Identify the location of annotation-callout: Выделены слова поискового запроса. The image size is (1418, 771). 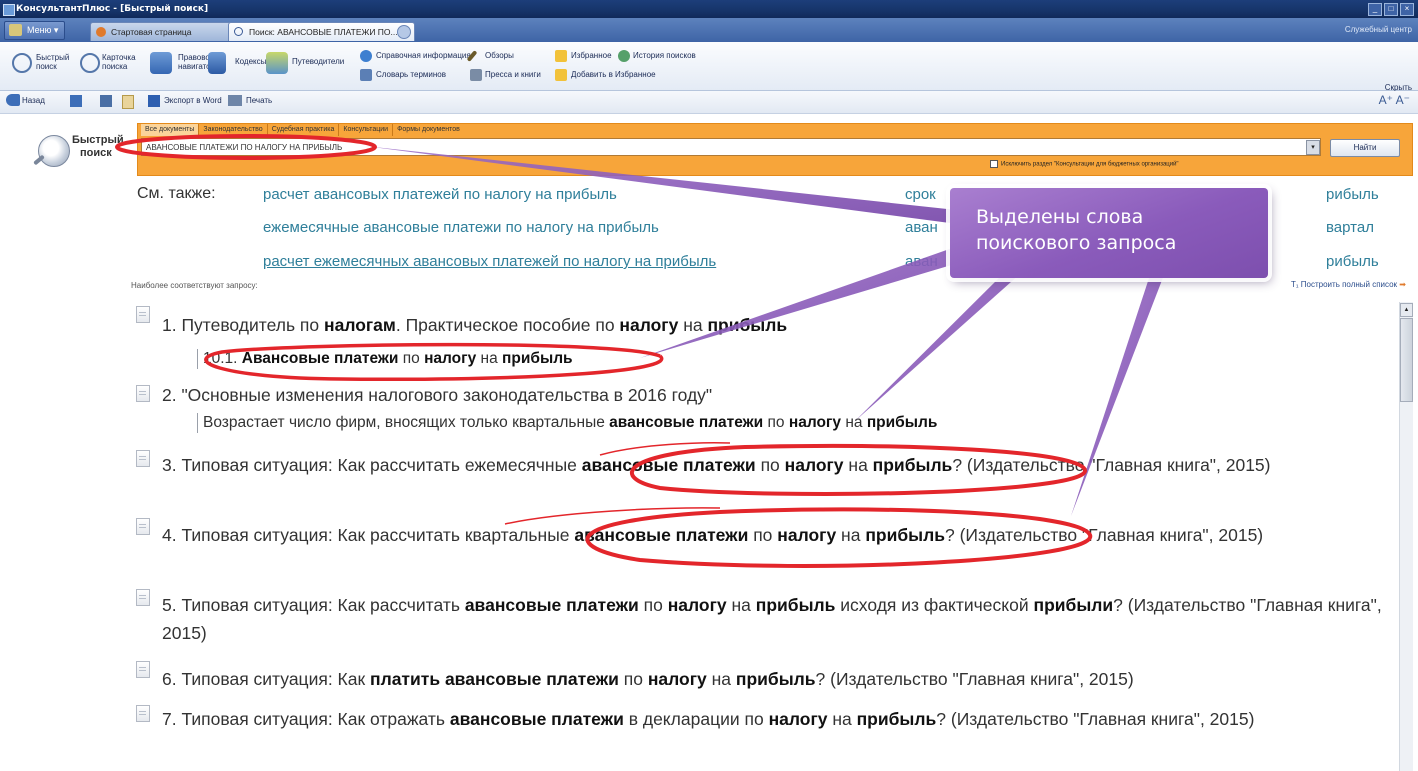
(1109, 233).